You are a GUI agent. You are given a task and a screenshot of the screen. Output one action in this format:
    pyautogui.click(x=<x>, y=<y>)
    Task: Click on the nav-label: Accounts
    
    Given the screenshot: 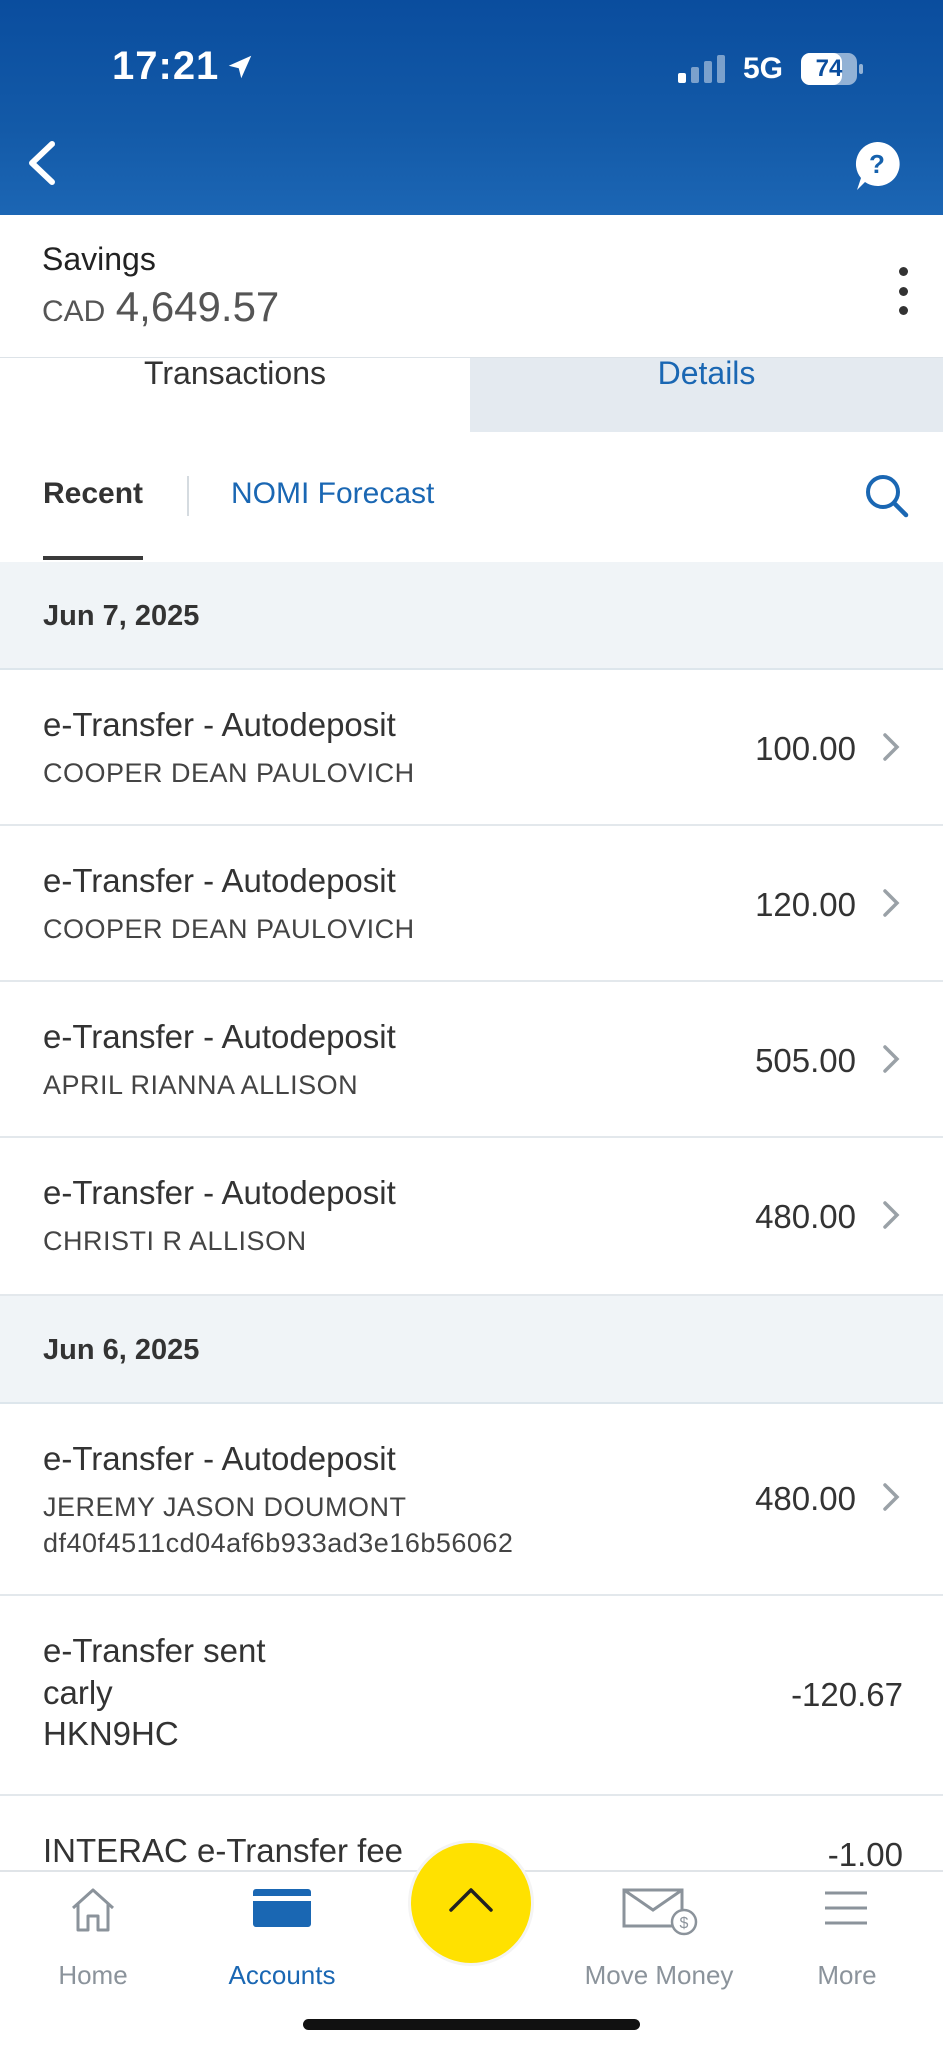 What is the action you would take?
    pyautogui.click(x=282, y=1975)
    